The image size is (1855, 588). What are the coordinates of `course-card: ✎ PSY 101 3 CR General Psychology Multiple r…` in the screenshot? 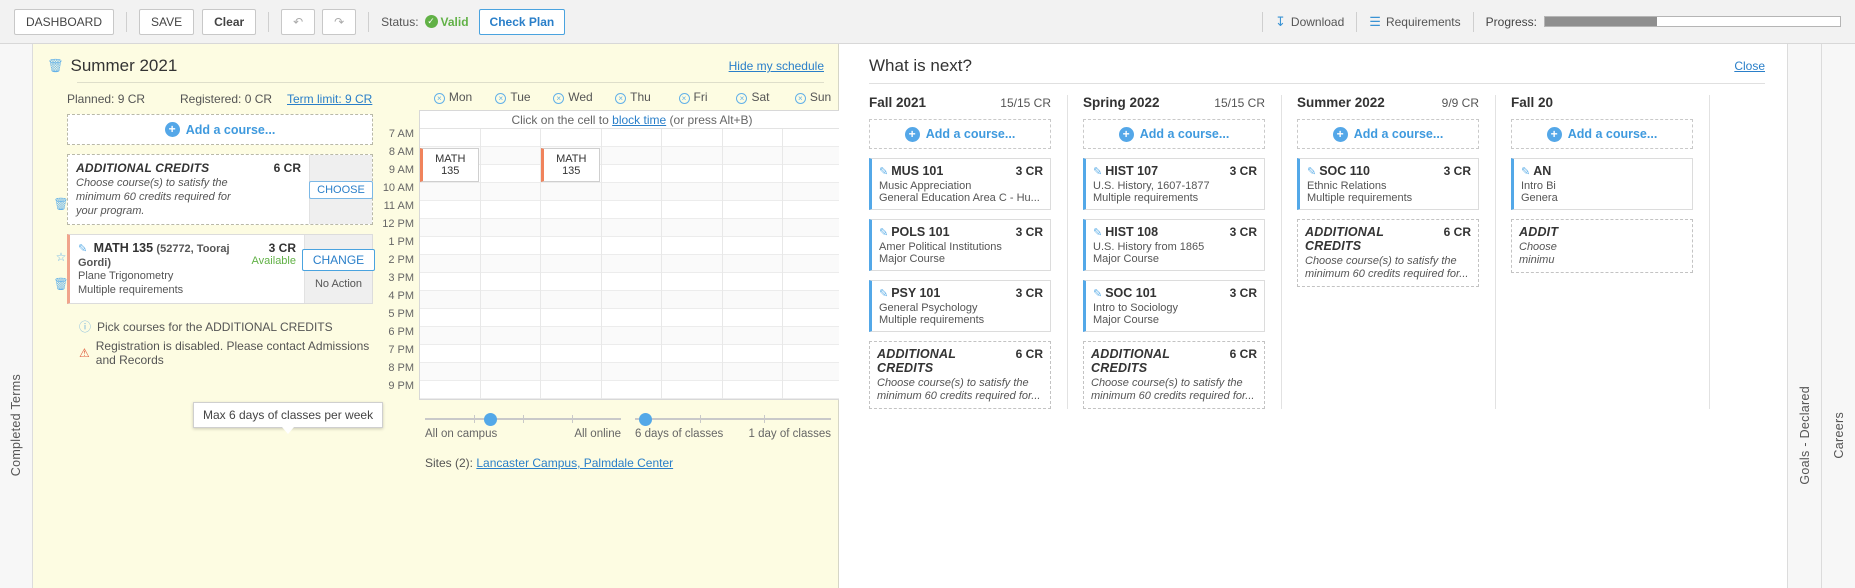 It's located at (960, 306).